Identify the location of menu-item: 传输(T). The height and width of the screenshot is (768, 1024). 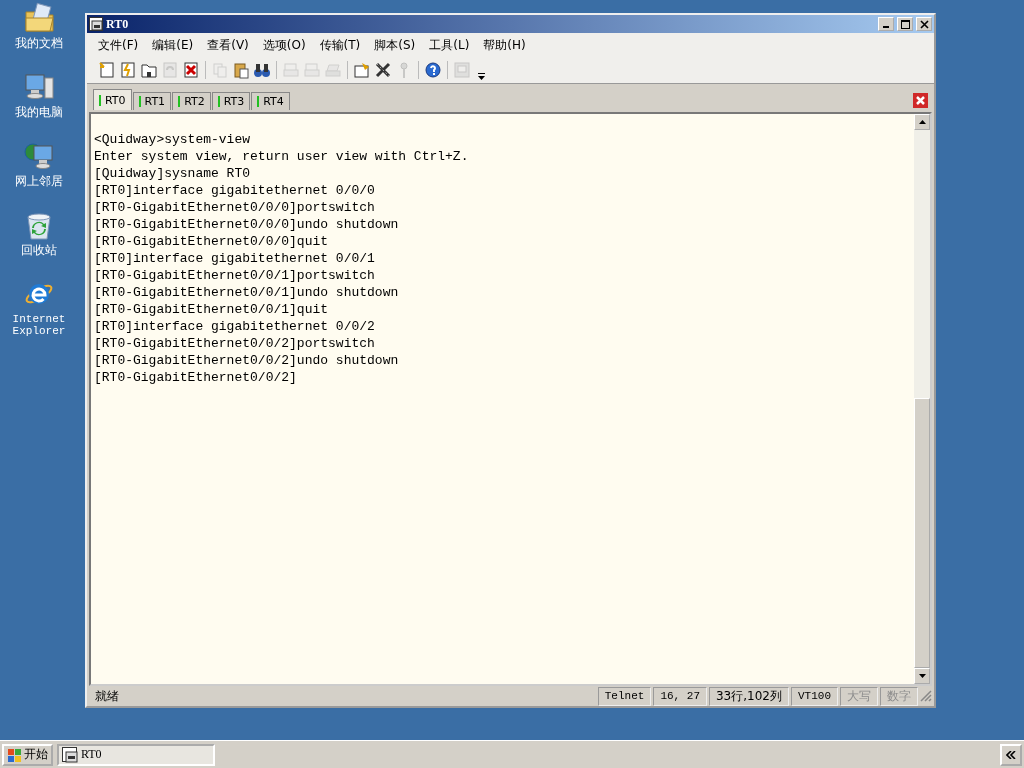
(340, 45).